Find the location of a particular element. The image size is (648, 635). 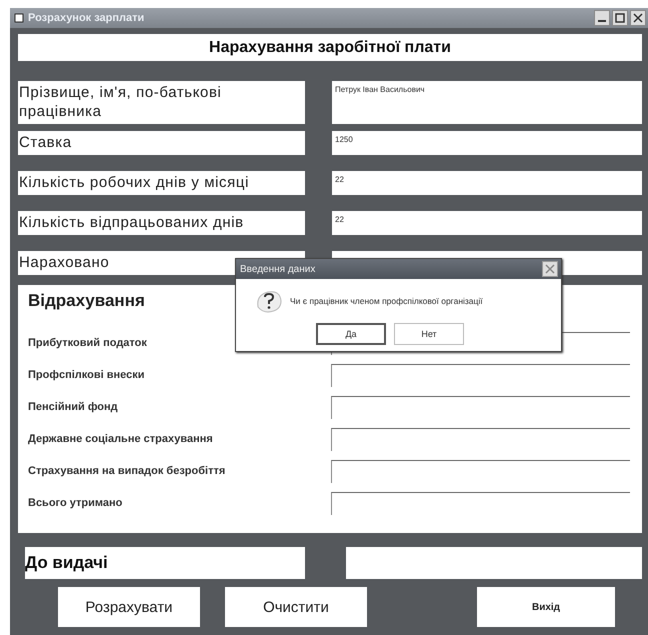

dialog-message: Чи є працівник членом профспілкової організації is located at coordinates (386, 301).